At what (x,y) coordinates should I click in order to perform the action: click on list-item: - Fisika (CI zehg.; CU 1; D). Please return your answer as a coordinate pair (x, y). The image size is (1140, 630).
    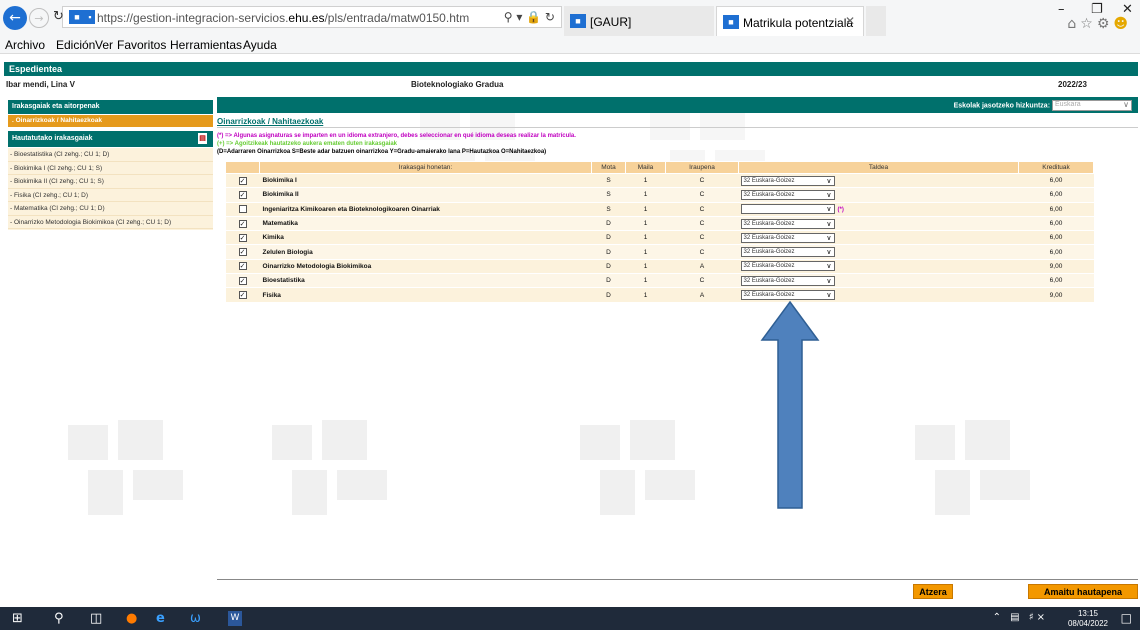
    Looking at the image, I should click on (110, 195).